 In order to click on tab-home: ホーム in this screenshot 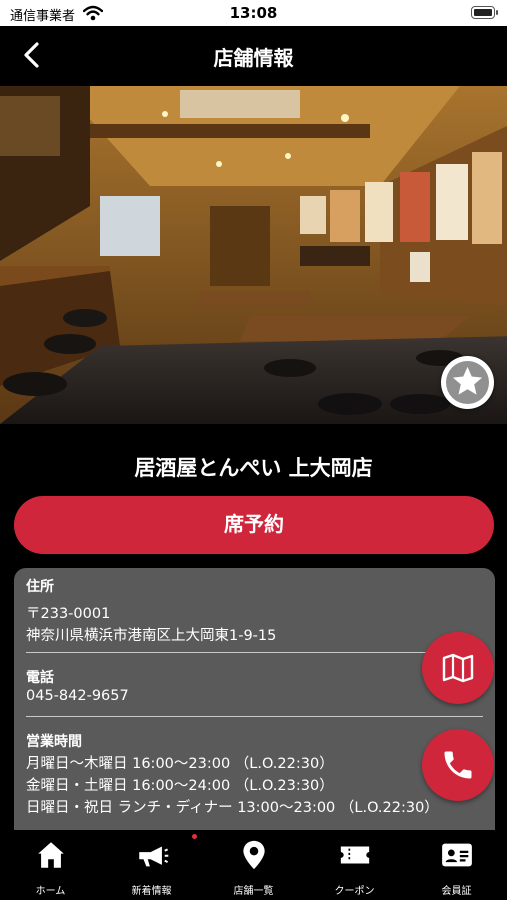, I will do `click(50, 865)`.